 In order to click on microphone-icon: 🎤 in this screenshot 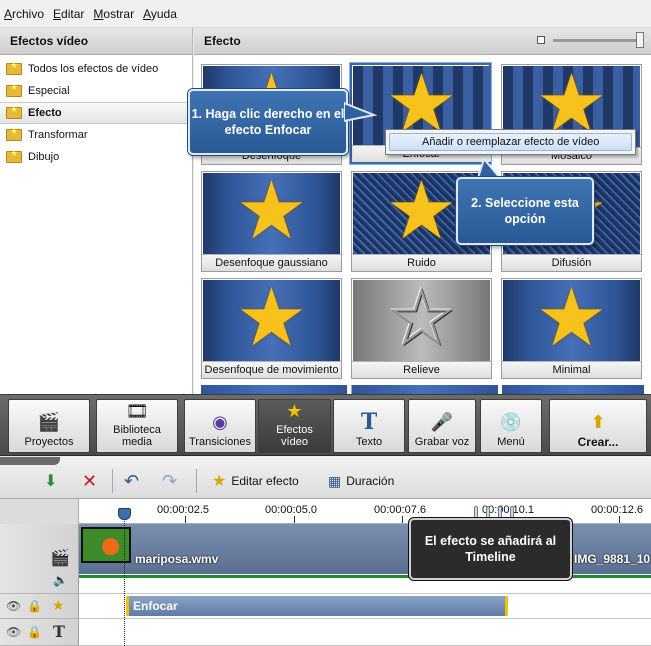, I will do `click(442, 422)`.